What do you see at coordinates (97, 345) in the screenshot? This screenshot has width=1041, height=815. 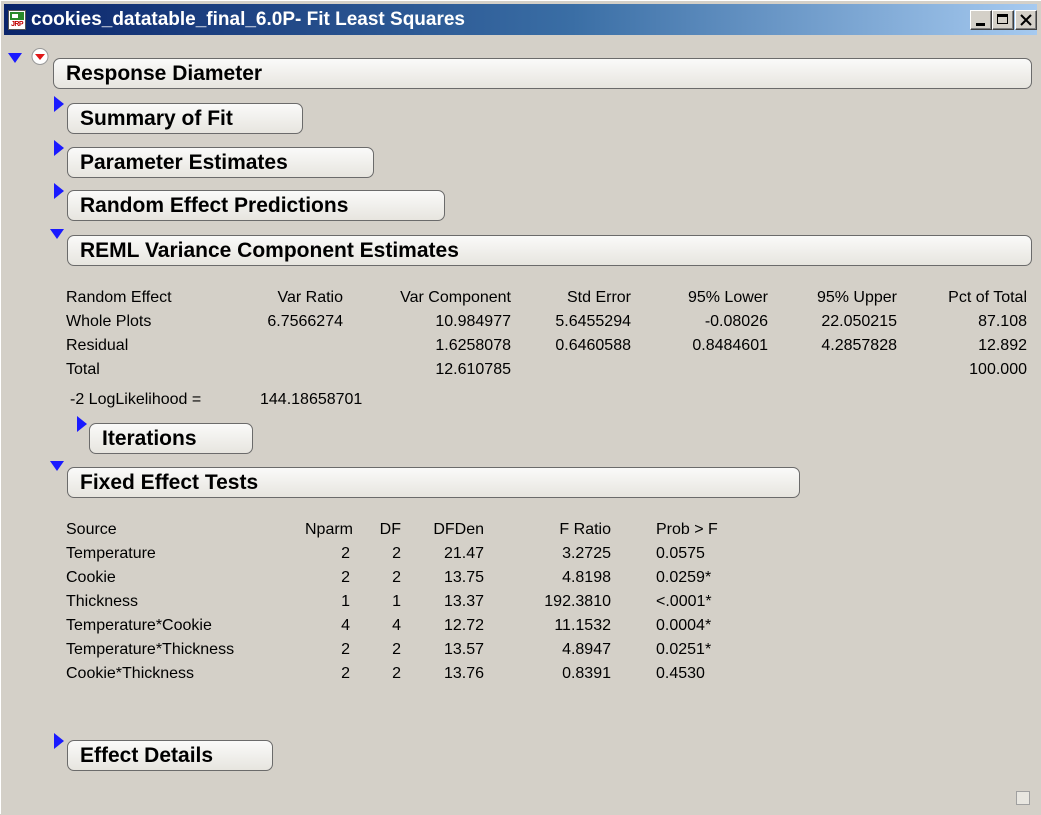 I see `table-cell: Residual` at bounding box center [97, 345].